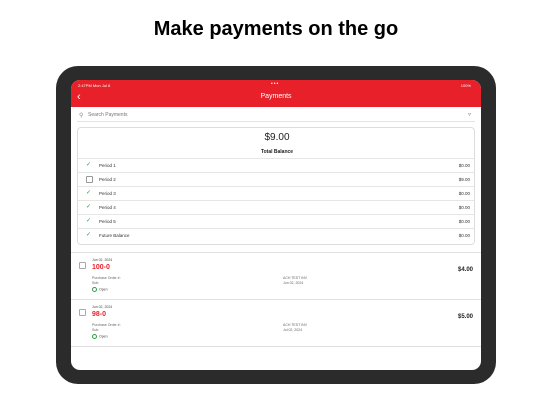 This screenshot has width=552, height=414. Describe the element at coordinates (107, 207) in the screenshot. I see `period-label: Period 4` at that location.